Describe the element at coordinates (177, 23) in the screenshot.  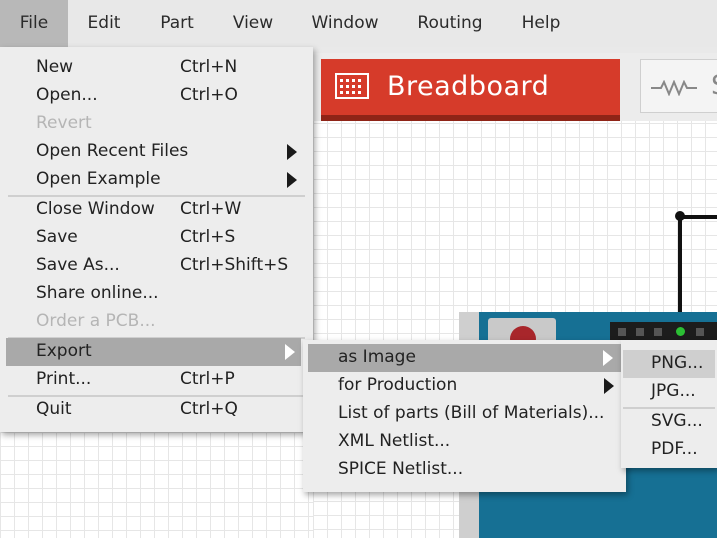
I see `menu-part: Part` at that location.